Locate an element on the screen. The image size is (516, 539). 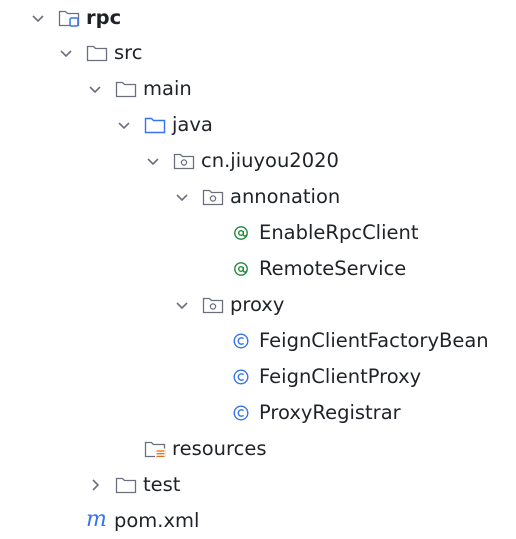
tree-node-proxy-registrar: ProxyRegistrar is located at coordinates (258, 413).